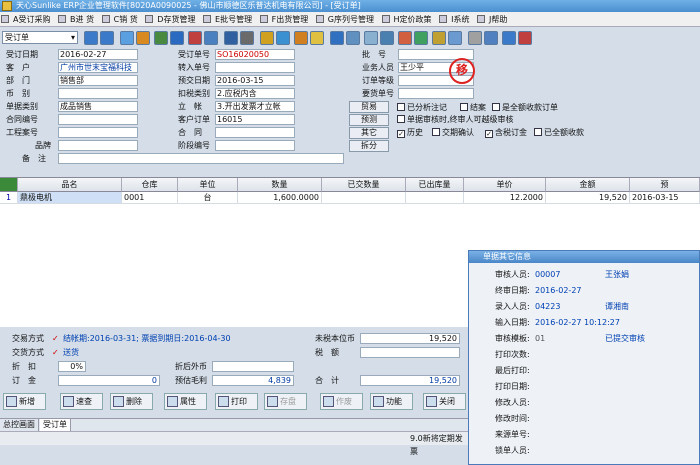  Describe the element at coordinates (369, 146) in the screenshot. I see `split-button: 拆分` at that location.